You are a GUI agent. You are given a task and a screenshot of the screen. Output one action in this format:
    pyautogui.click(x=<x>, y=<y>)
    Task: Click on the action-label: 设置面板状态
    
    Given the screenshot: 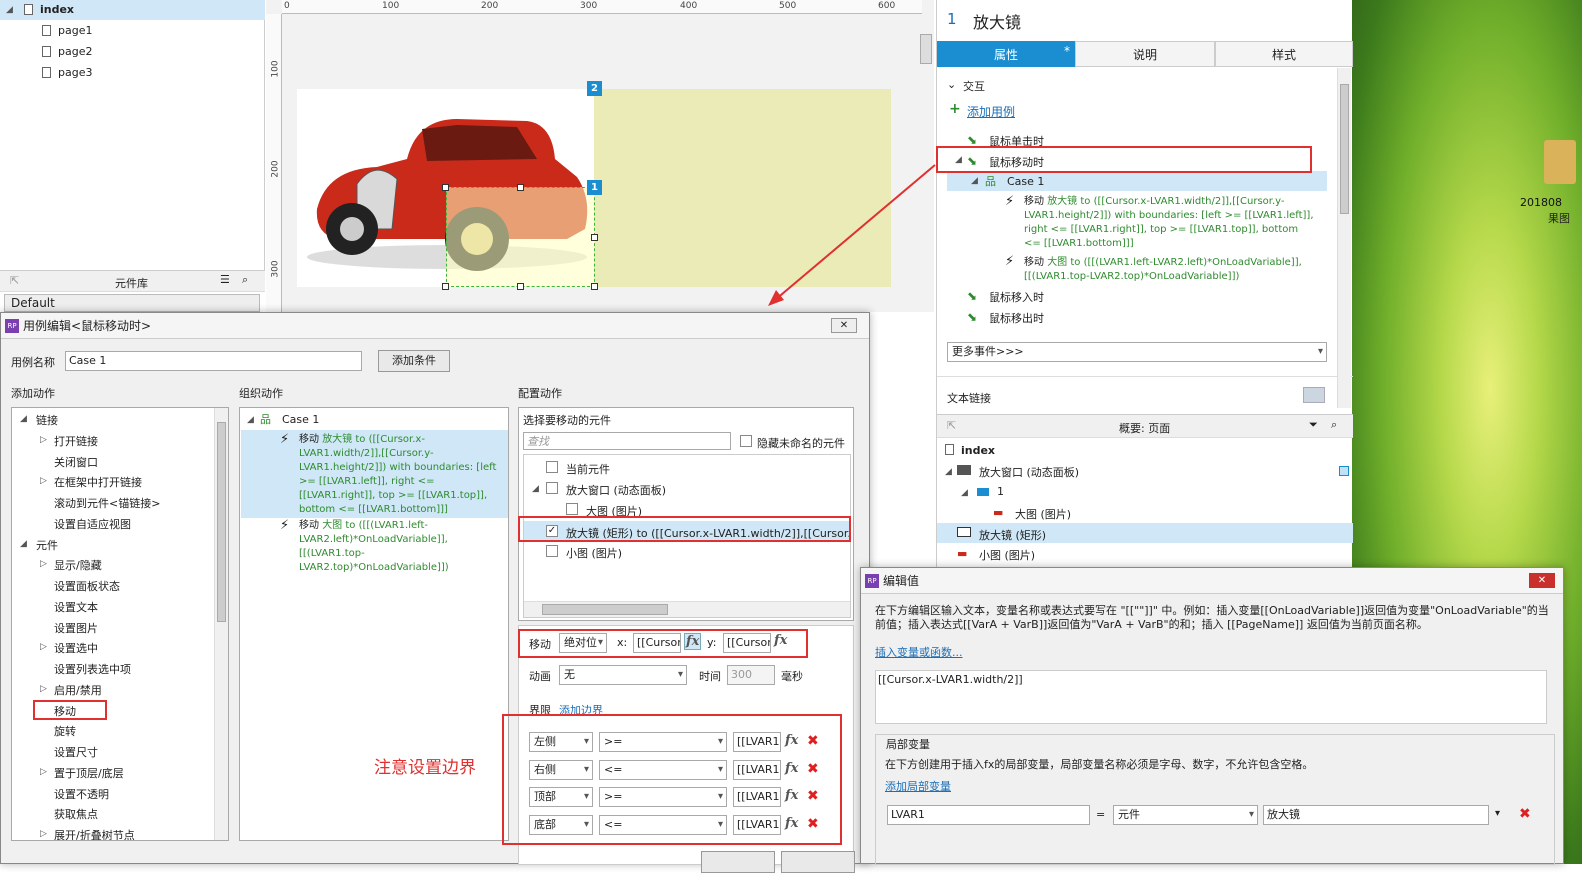 What is the action you would take?
    pyautogui.click(x=87, y=586)
    